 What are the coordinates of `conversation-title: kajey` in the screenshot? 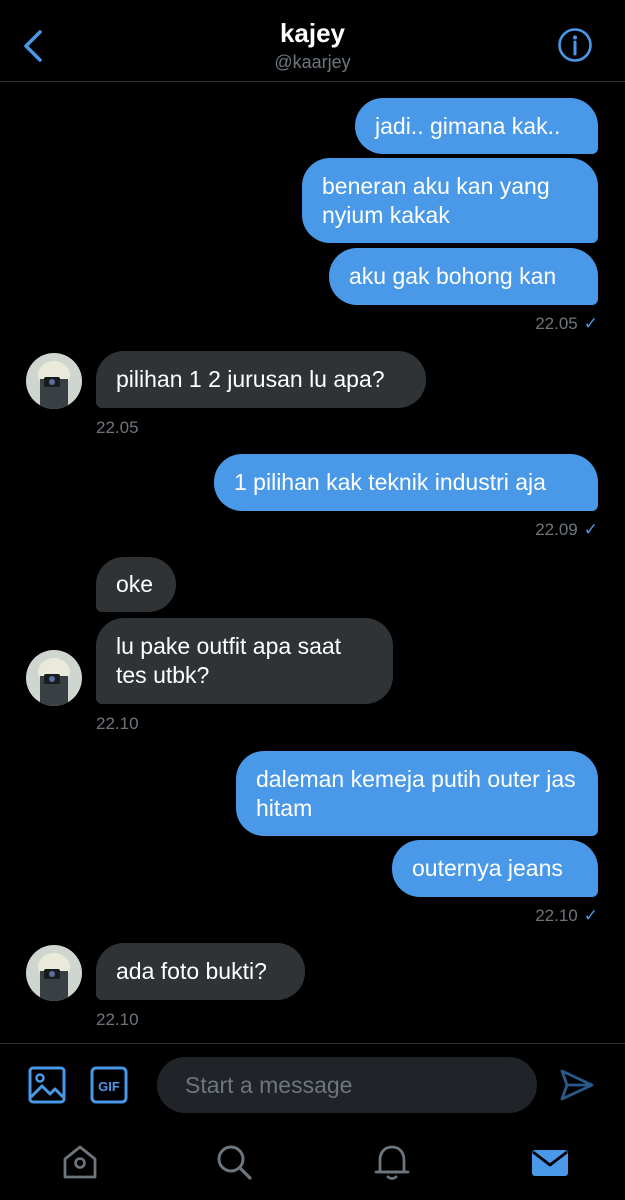 It's located at (312, 33).